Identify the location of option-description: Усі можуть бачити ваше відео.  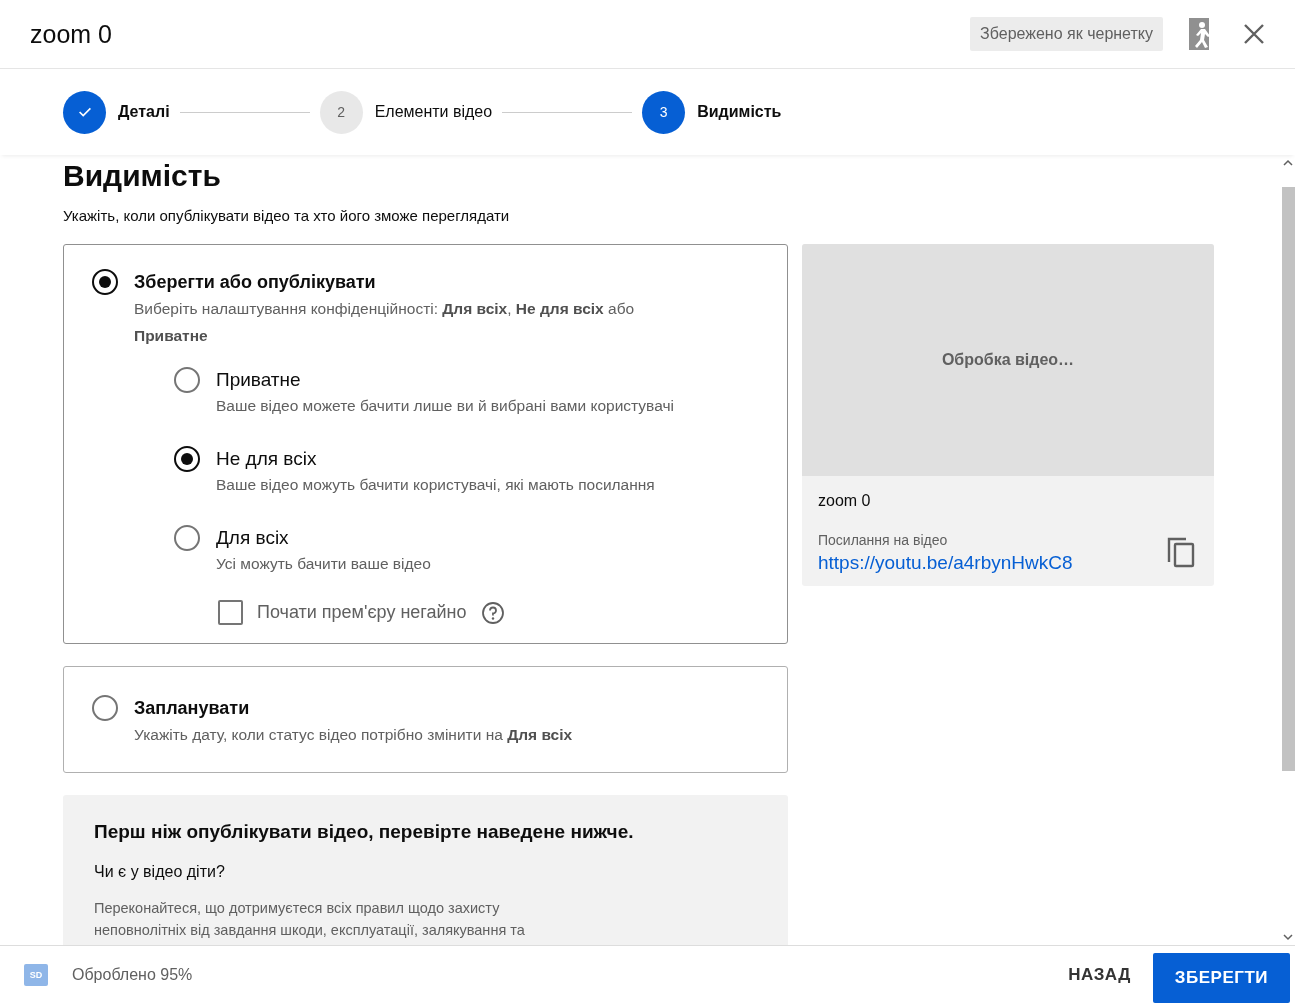
(323, 564).